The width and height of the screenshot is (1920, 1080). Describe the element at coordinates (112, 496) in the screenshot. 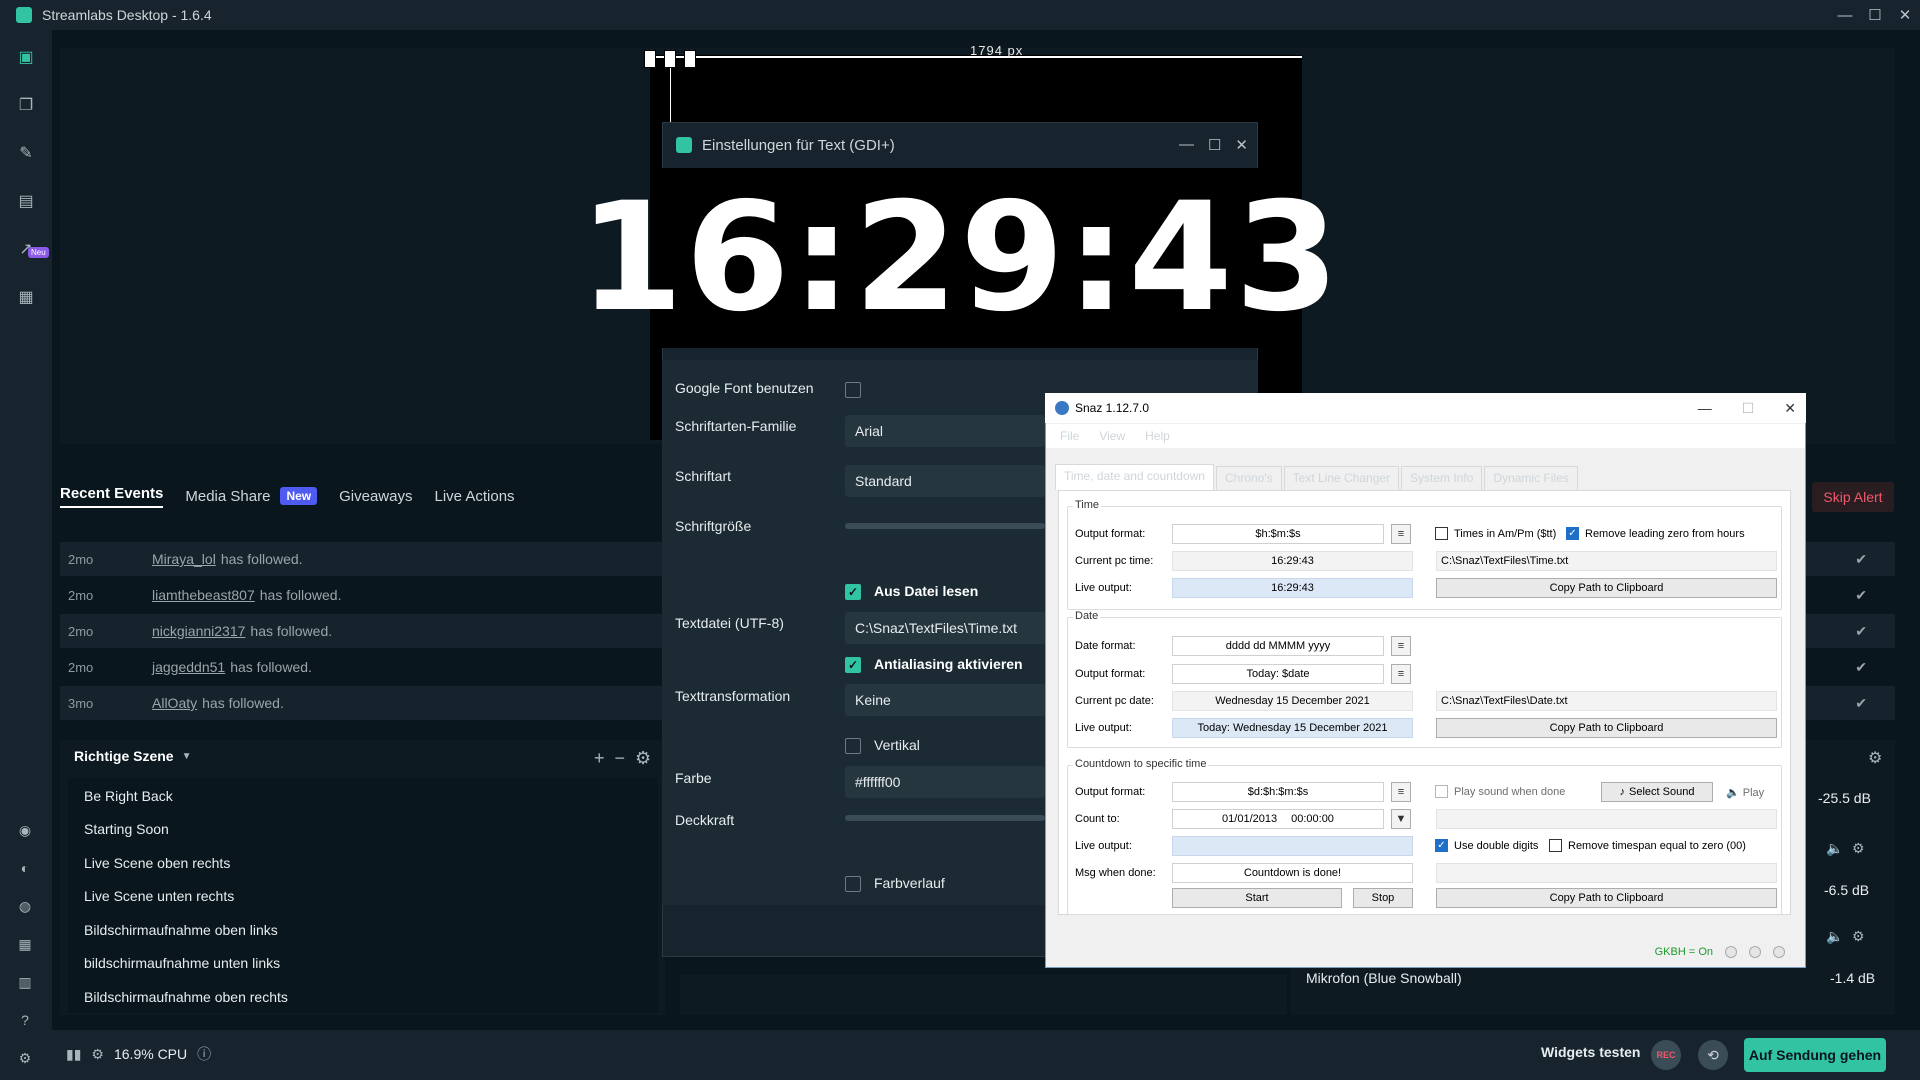

I see `tab-recent-events: Recent Events` at that location.